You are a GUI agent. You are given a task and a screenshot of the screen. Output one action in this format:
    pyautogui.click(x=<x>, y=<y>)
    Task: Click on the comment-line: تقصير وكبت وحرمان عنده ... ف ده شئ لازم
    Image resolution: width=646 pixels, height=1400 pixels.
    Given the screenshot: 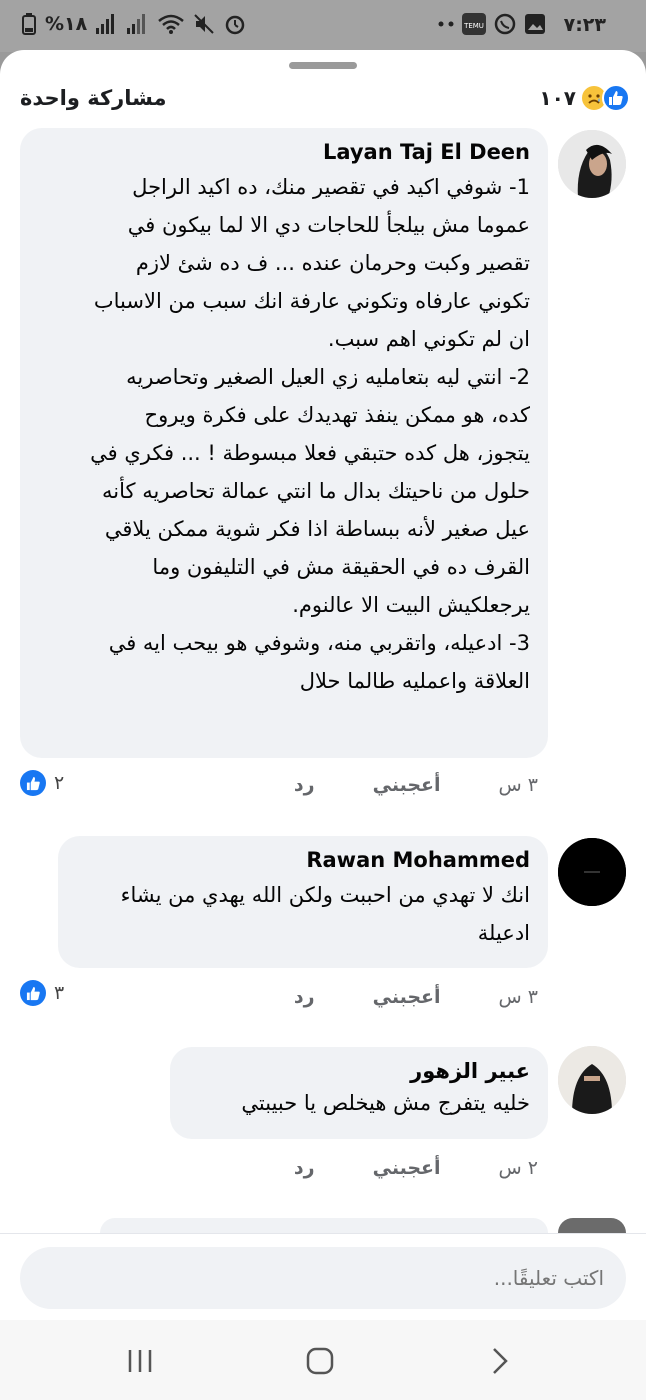 What is the action you would take?
    pyautogui.click(x=332, y=263)
    